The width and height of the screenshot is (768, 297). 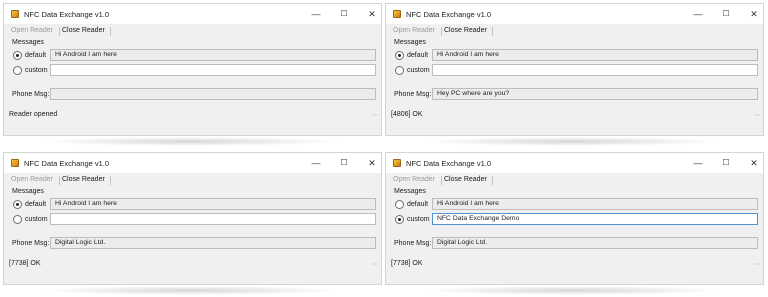 I want to click on custom-message-input: NFC Data Exchange Demo, so click(x=595, y=219).